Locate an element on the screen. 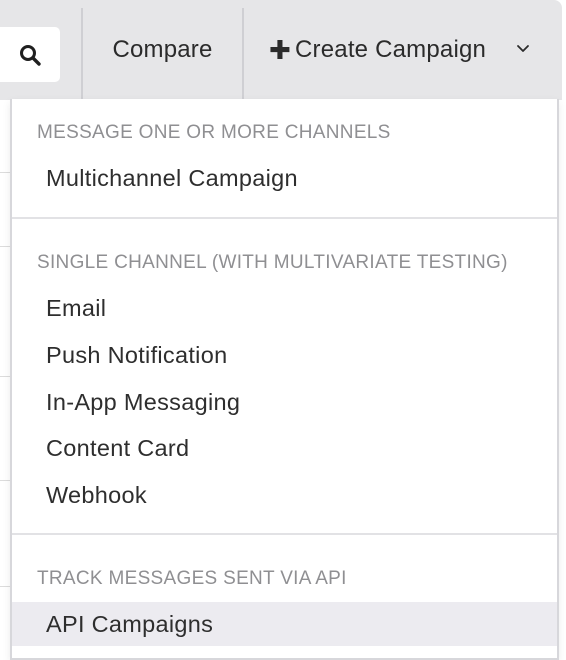 The width and height of the screenshot is (566, 660). menu-item-content-card: Content Card is located at coordinates (284, 448).